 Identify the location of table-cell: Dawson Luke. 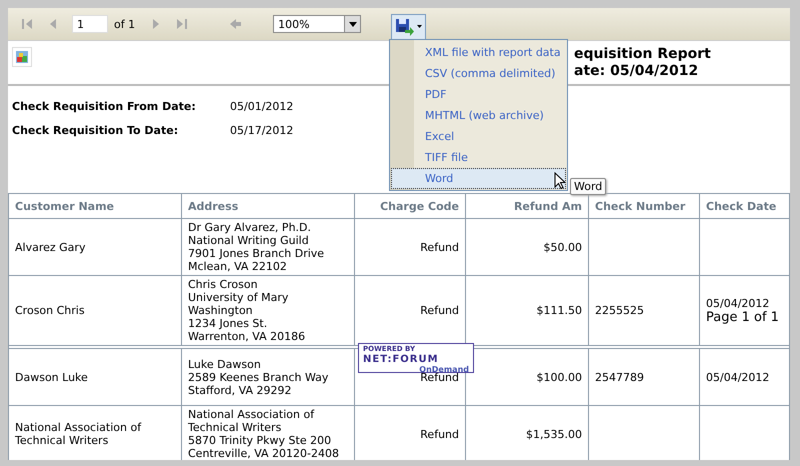
(95, 377).